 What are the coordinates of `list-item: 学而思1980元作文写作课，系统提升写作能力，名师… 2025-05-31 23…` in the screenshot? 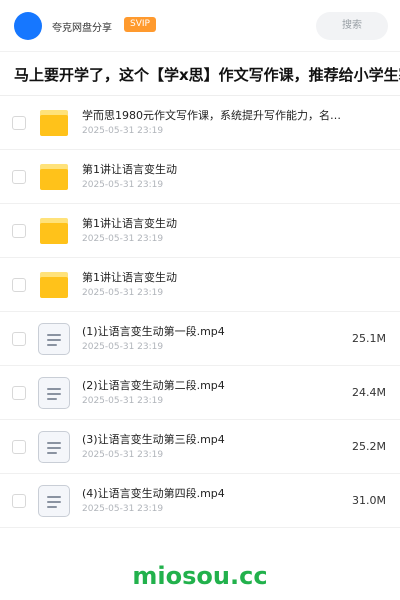 It's located at (200, 123).